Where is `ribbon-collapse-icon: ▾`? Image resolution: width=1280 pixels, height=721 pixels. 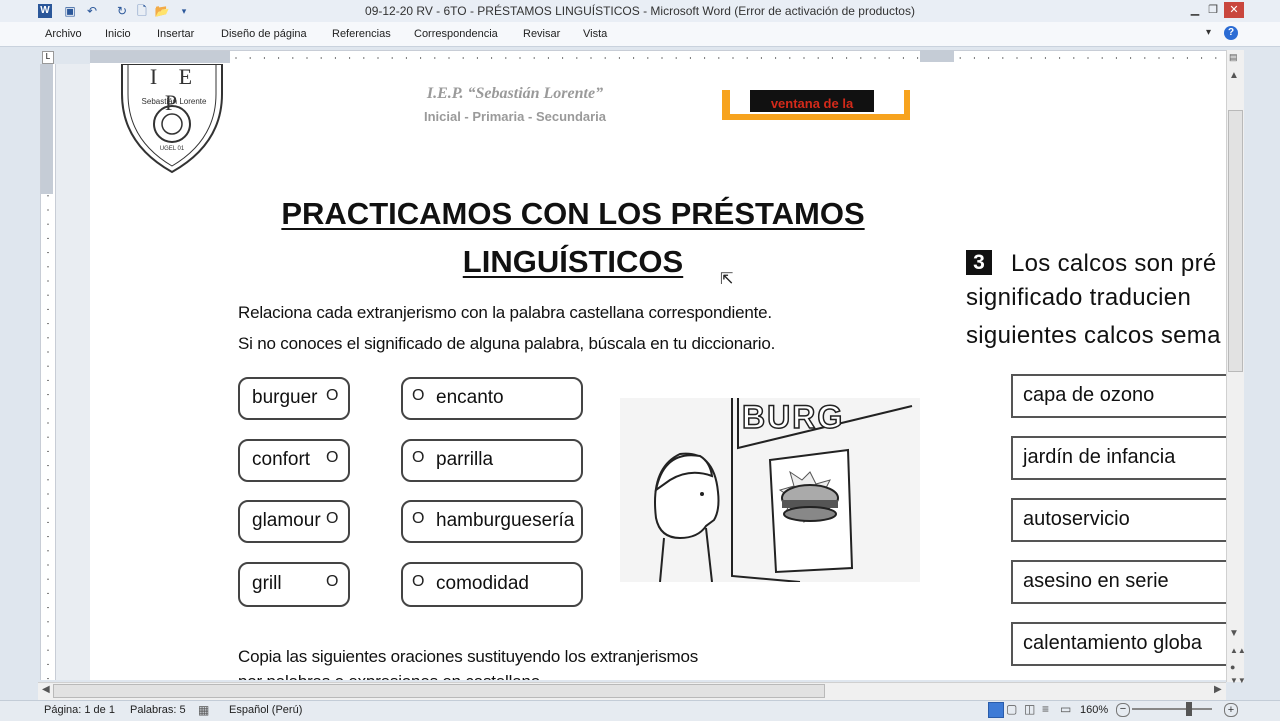
ribbon-collapse-icon: ▾ is located at coordinates (1208, 32).